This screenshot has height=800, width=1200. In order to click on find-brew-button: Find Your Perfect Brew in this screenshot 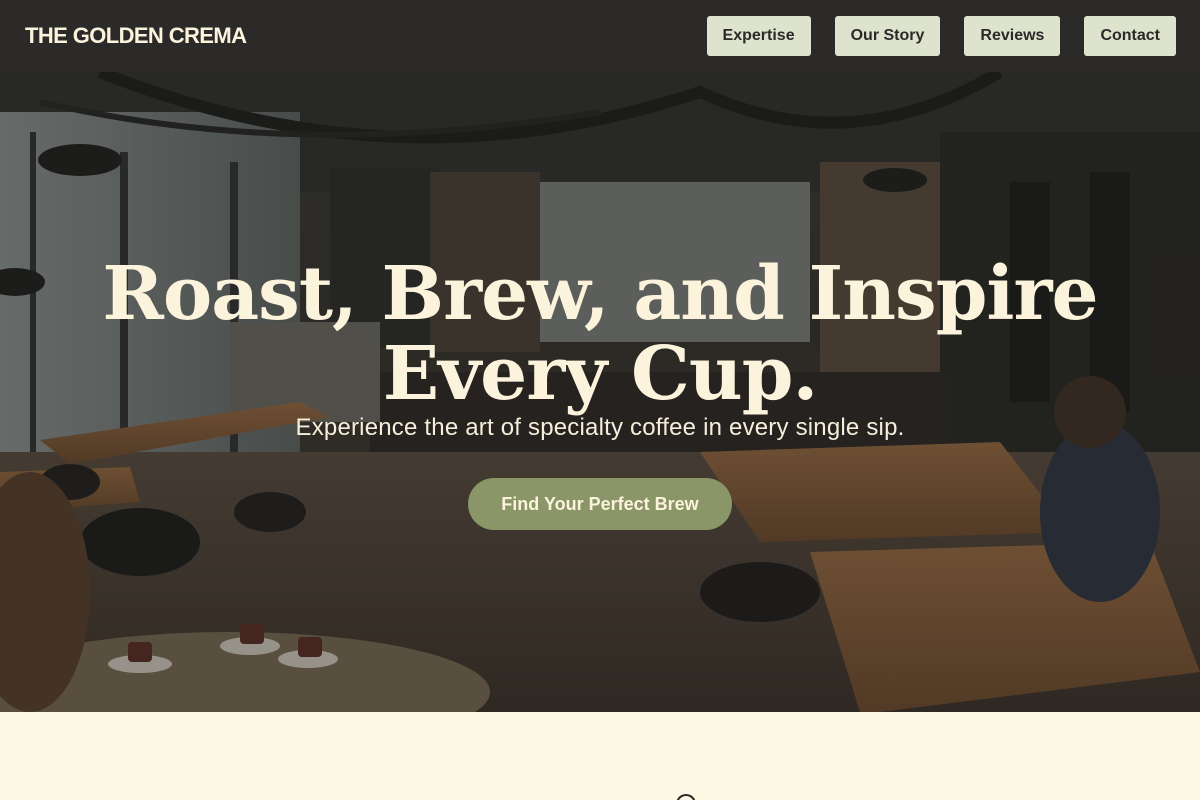, I will do `click(600, 504)`.